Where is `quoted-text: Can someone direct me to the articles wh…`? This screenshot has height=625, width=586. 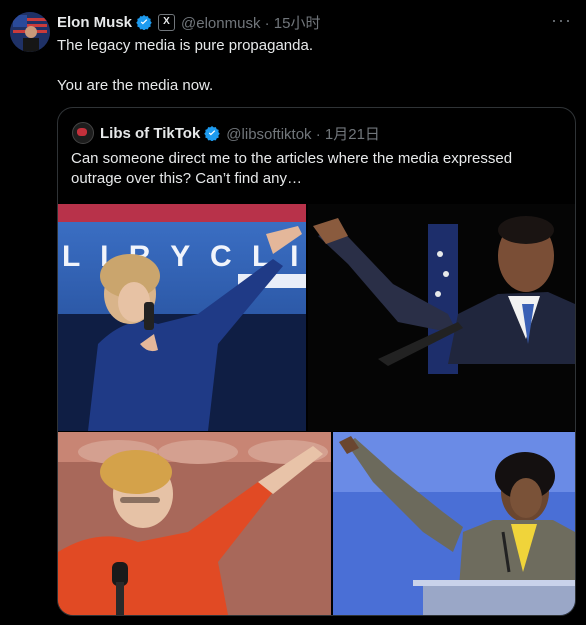
quoted-text: Can someone direct me to the articles wh… is located at coordinates (292, 168).